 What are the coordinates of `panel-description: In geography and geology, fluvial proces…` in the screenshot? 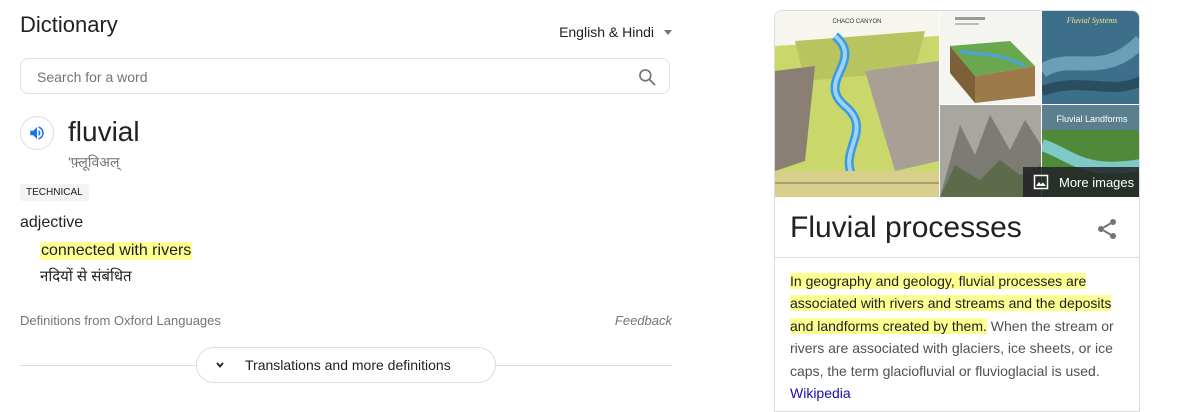 It's located at (960, 337).